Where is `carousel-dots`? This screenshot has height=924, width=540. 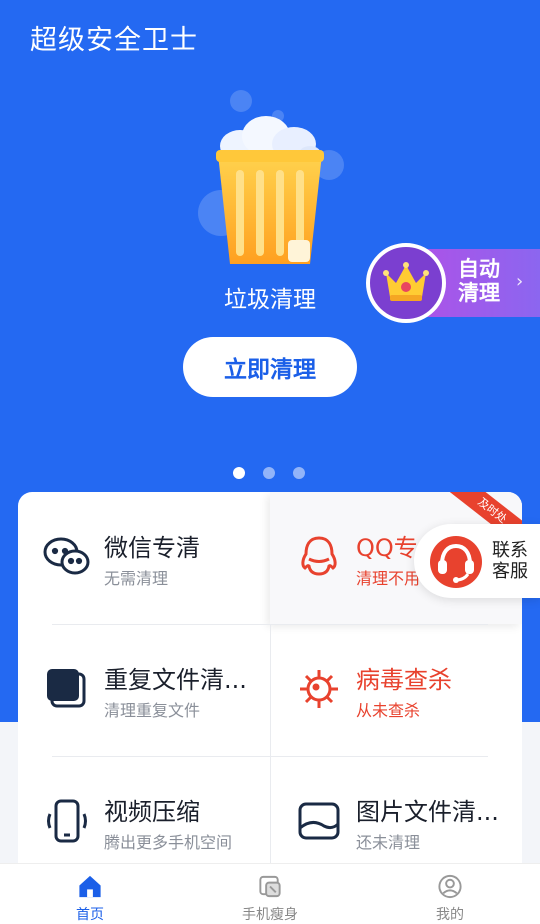 carousel-dots is located at coordinates (269, 473).